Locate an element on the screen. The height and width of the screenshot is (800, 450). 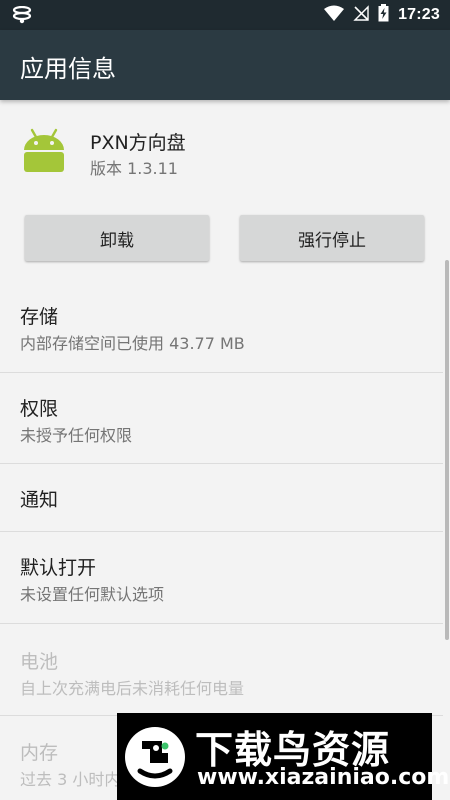
watermark: 下载鸟资源 www.xiazainiao.com is located at coordinates (283, 756).